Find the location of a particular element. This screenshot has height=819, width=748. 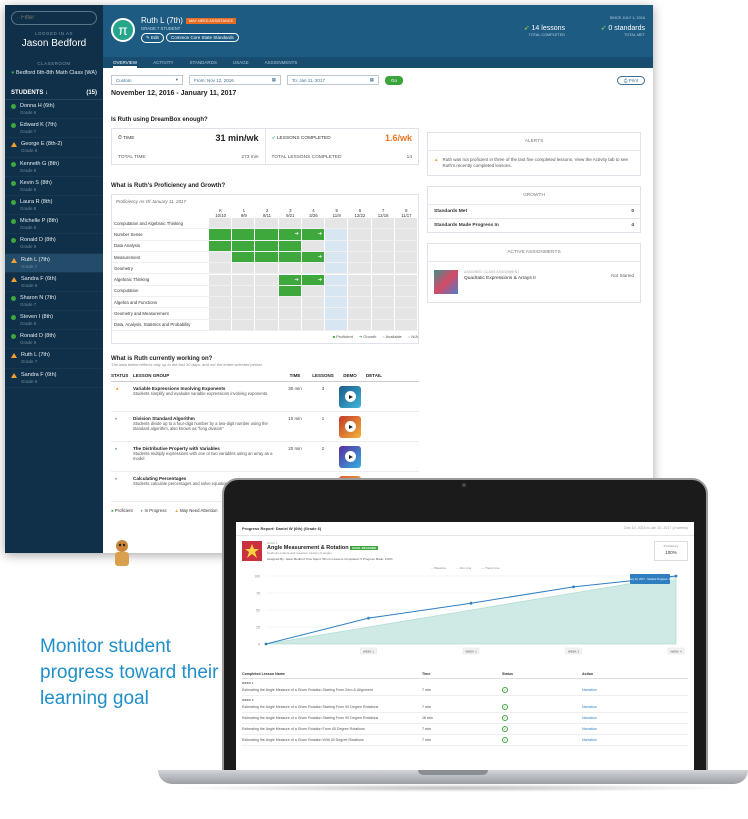

students-header: STUDENTS ↓ (15) is located at coordinates (54, 90).